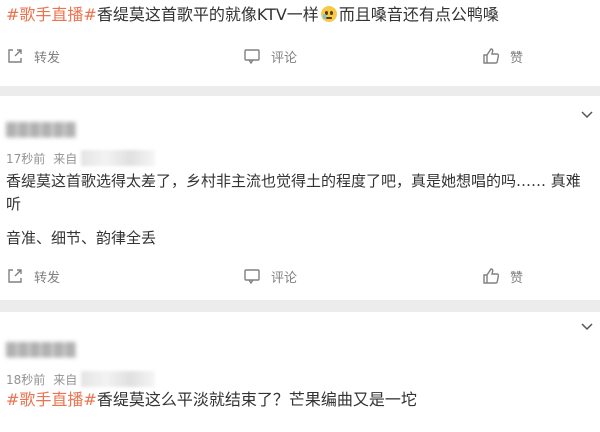 The width and height of the screenshot is (600, 432). I want to click on comment-text-line: 香缇莫这首歌选得太差了，乡村非主流也觉得土的程度了吧，真是她想唱的吗…… 真难, so click(293, 181).